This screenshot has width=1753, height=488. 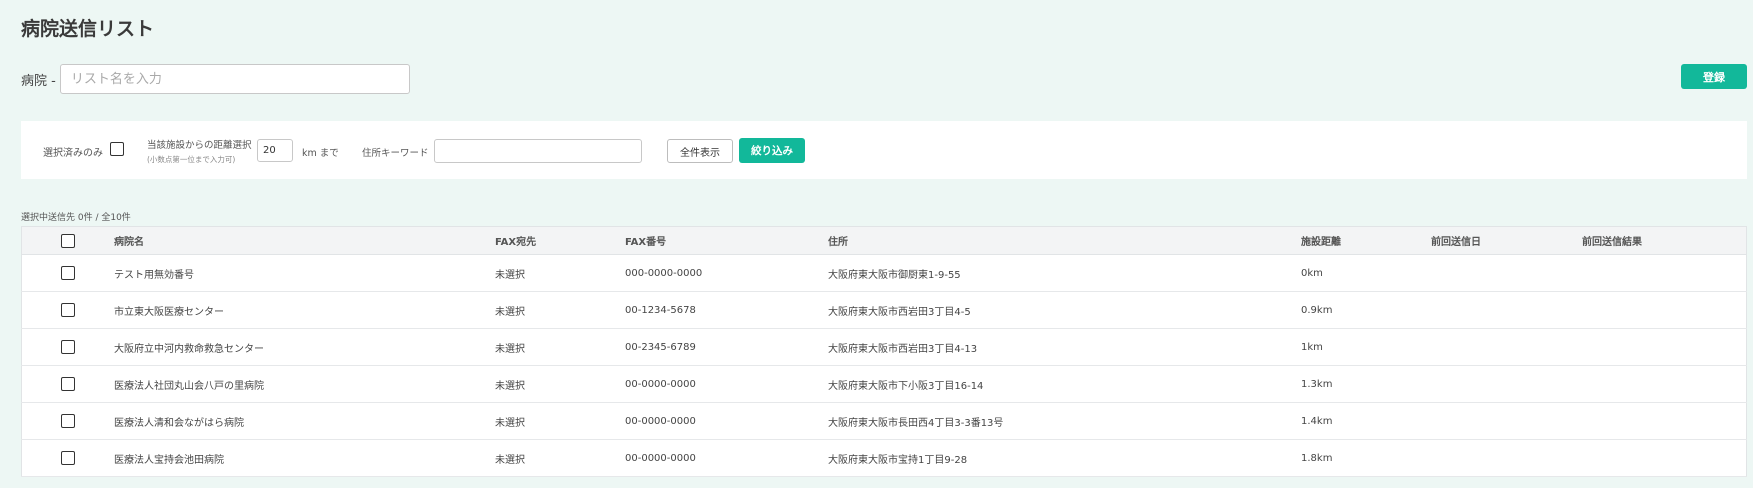 I want to click on hospital-name-cell: 医療法人宝持会池田病院, so click(x=169, y=460).